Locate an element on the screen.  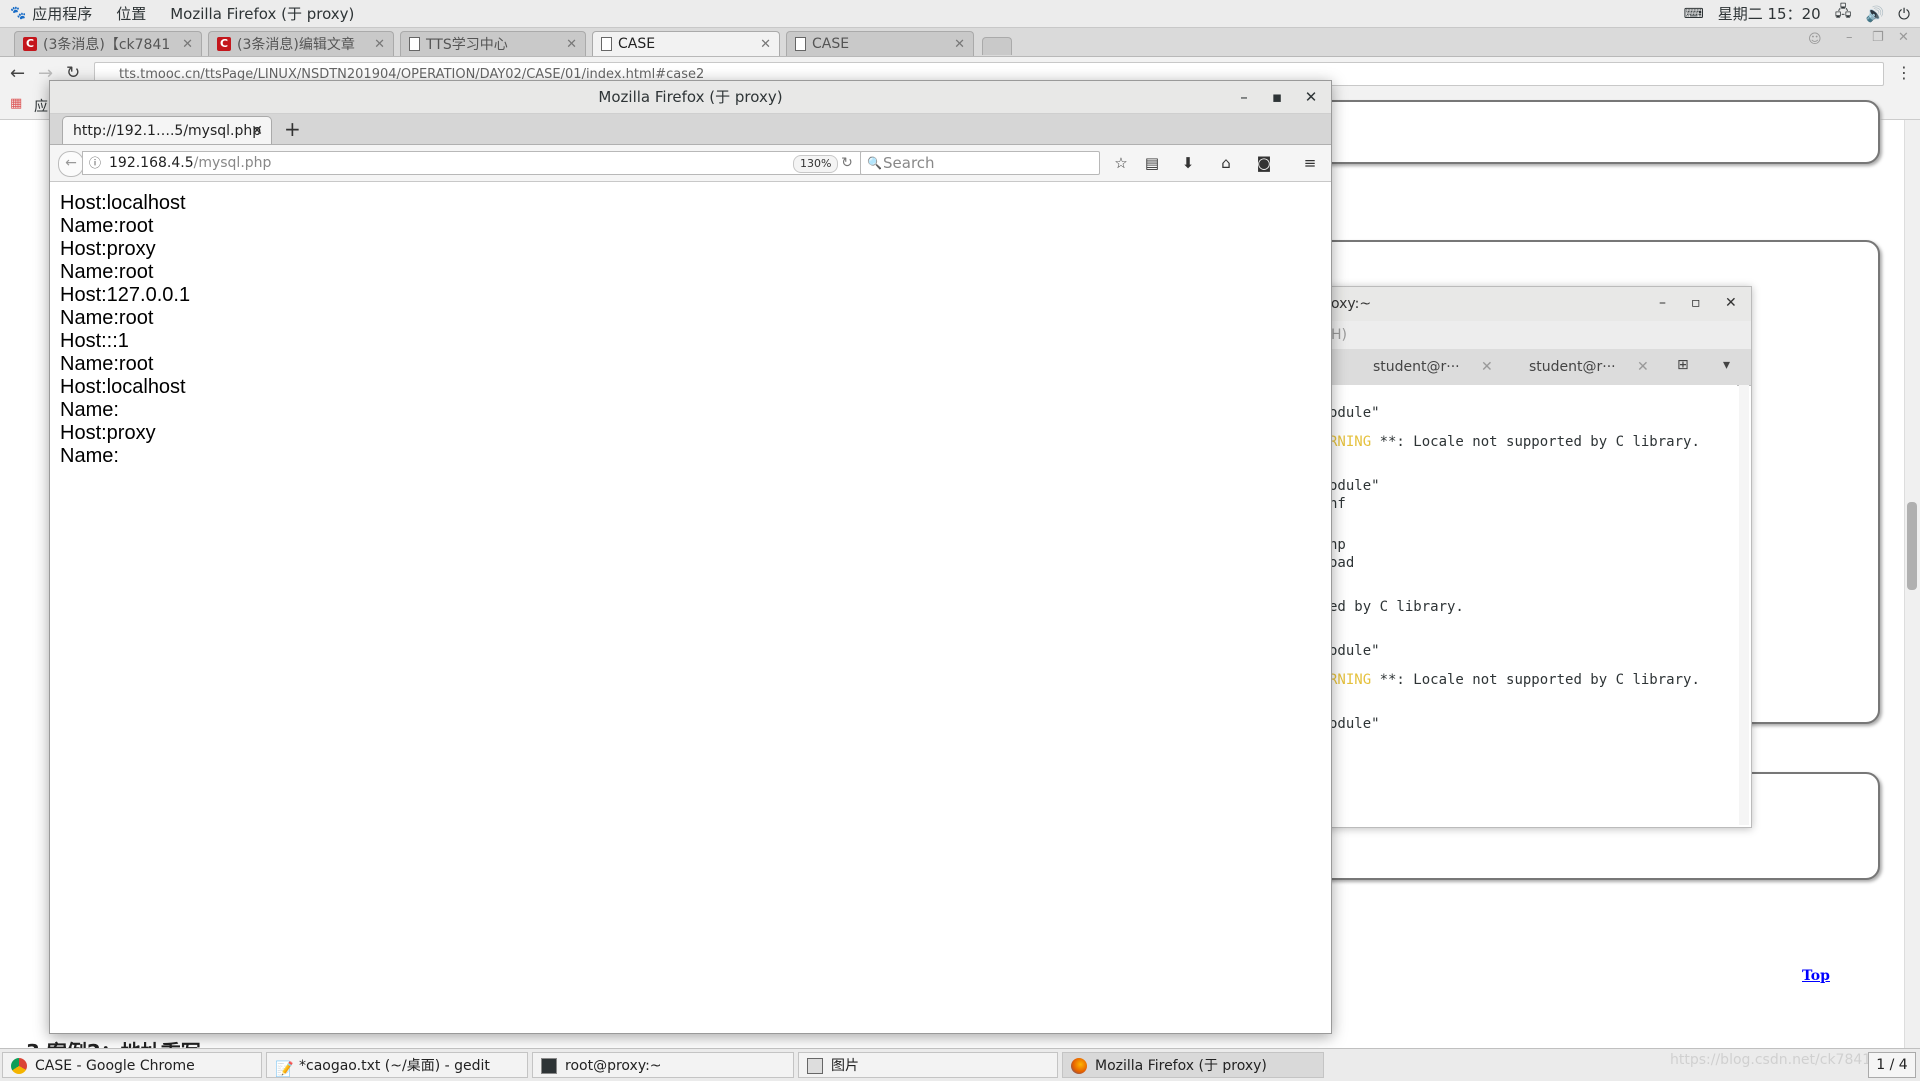
chrome-menu-icon: ⋮ is located at coordinates (1904, 72).